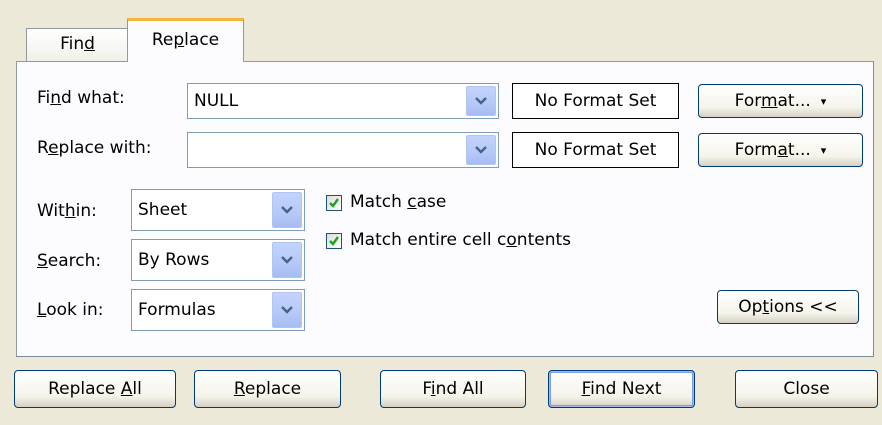 The image size is (882, 425). I want to click on replace-with-dropdown-button, so click(481, 150).